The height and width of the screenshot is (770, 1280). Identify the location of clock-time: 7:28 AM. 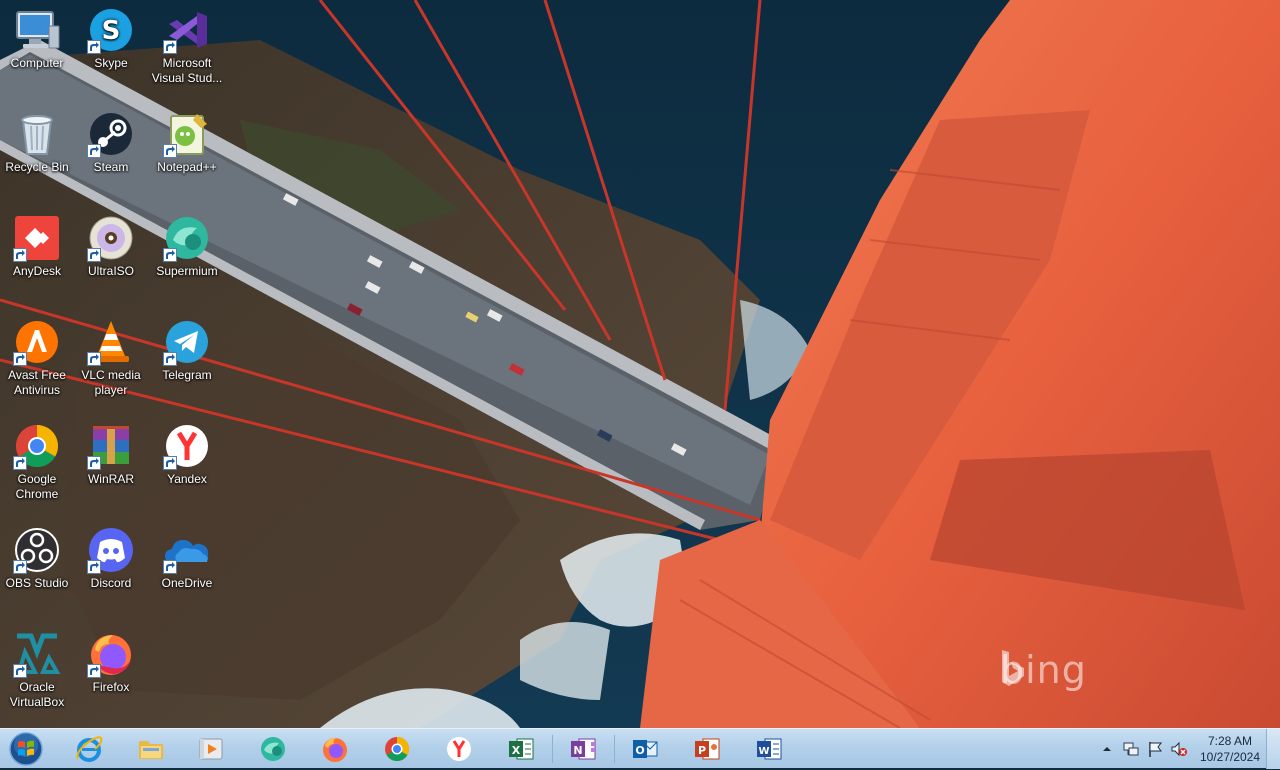
(1230, 741).